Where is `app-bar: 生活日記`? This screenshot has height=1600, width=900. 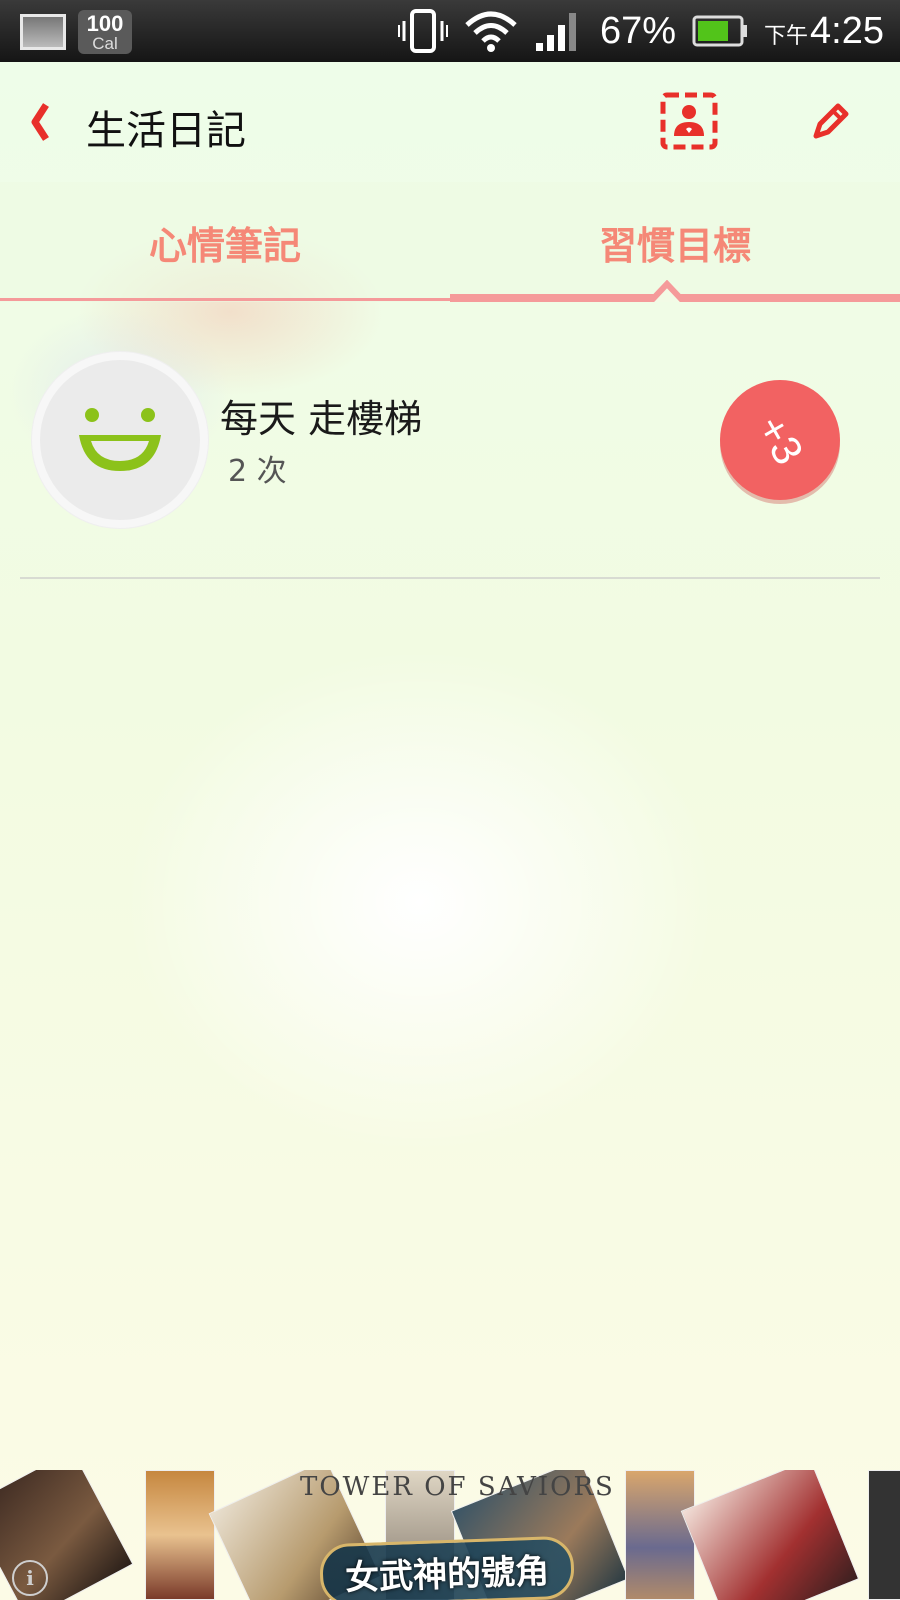 app-bar: 生活日記 is located at coordinates (450, 122).